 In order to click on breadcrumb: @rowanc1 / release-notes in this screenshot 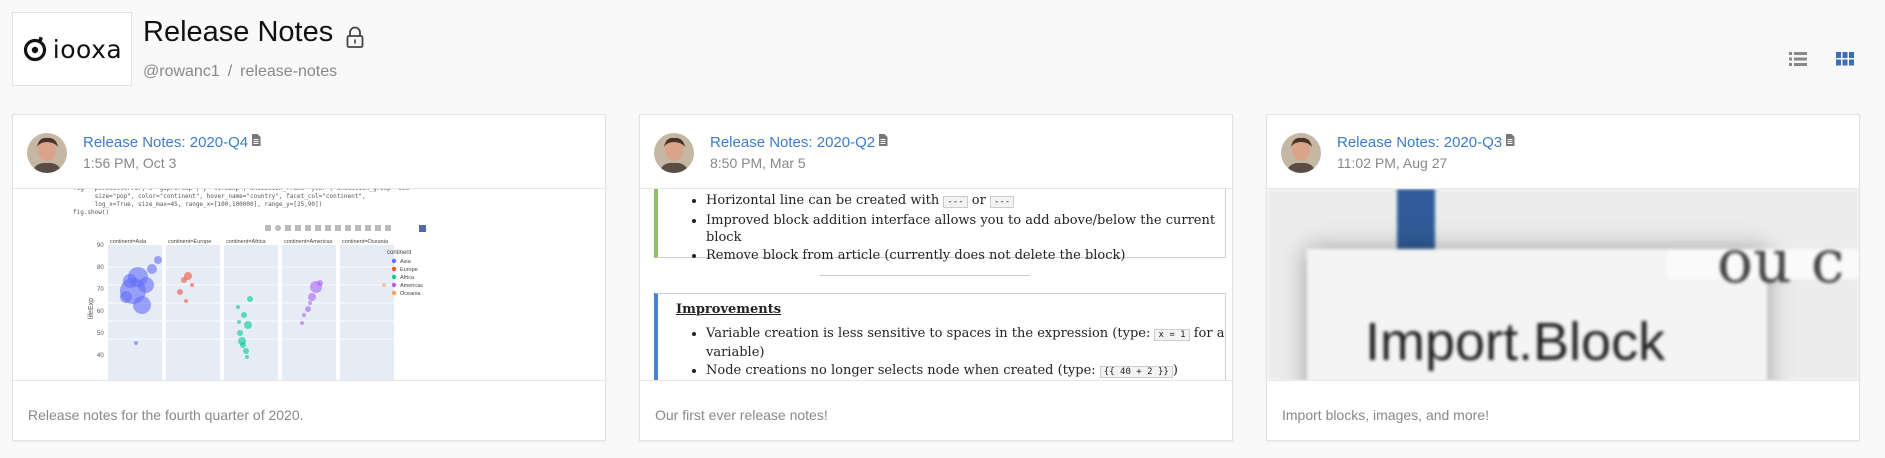, I will do `click(240, 72)`.